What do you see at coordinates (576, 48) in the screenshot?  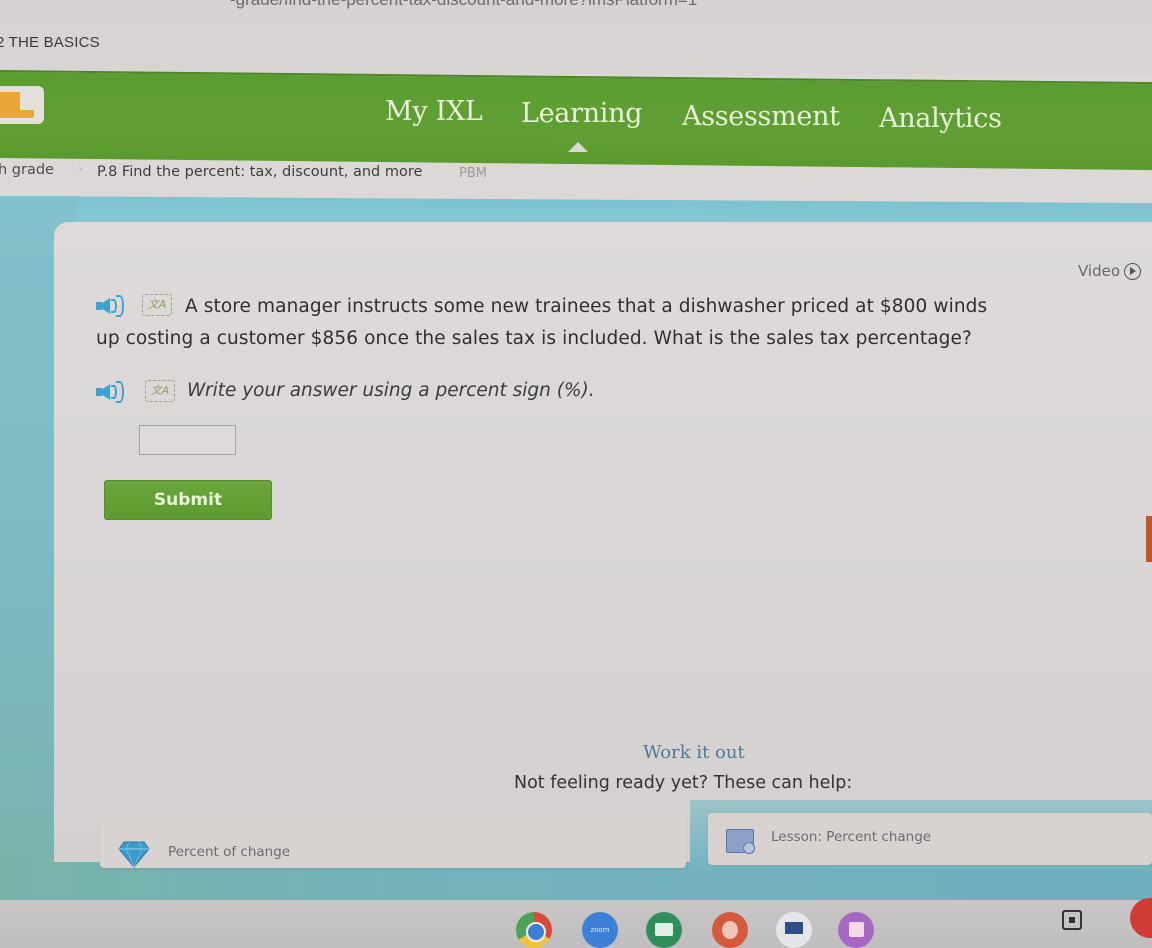 I see `unit-header: 2 THE BASICS` at bounding box center [576, 48].